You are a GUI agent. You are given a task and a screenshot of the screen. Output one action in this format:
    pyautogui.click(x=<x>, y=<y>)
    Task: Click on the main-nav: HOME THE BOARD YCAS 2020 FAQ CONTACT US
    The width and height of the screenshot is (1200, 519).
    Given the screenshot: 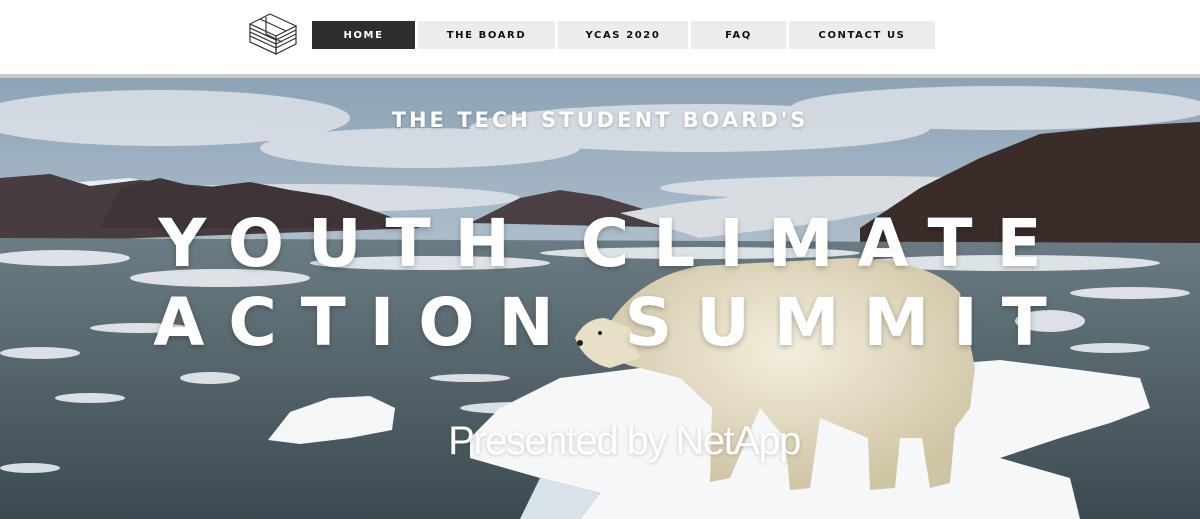 What is the action you would take?
    pyautogui.click(x=623, y=35)
    